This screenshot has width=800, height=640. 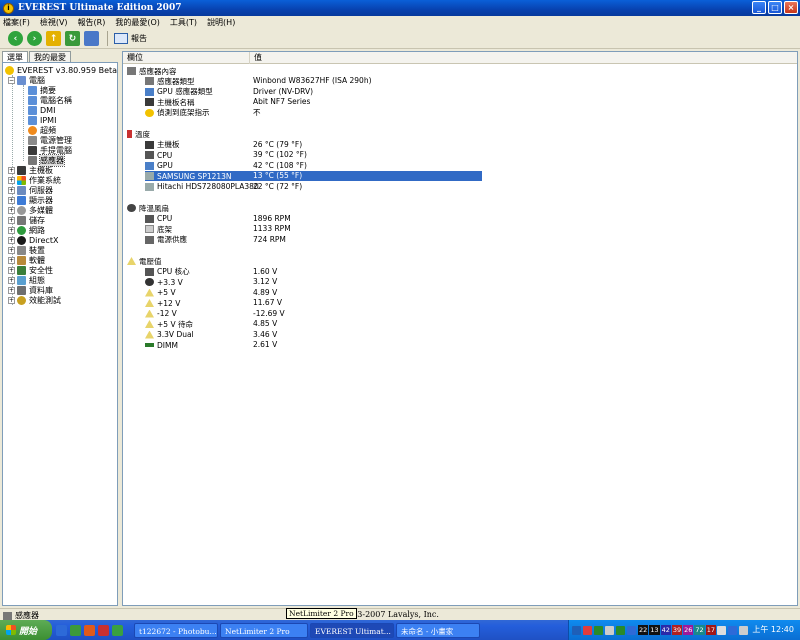 I want to click on list-row: 感應器類型 Winbond W83627HF (ISA 290h), so click(x=460, y=81).